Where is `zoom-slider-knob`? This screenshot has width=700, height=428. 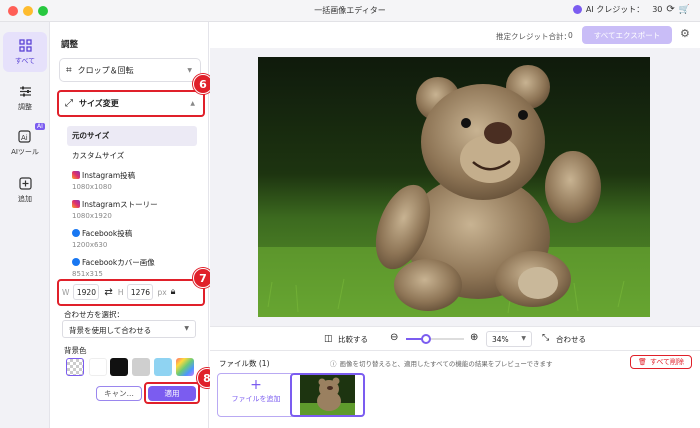
zoom-slider-knob is located at coordinates (425, 339).